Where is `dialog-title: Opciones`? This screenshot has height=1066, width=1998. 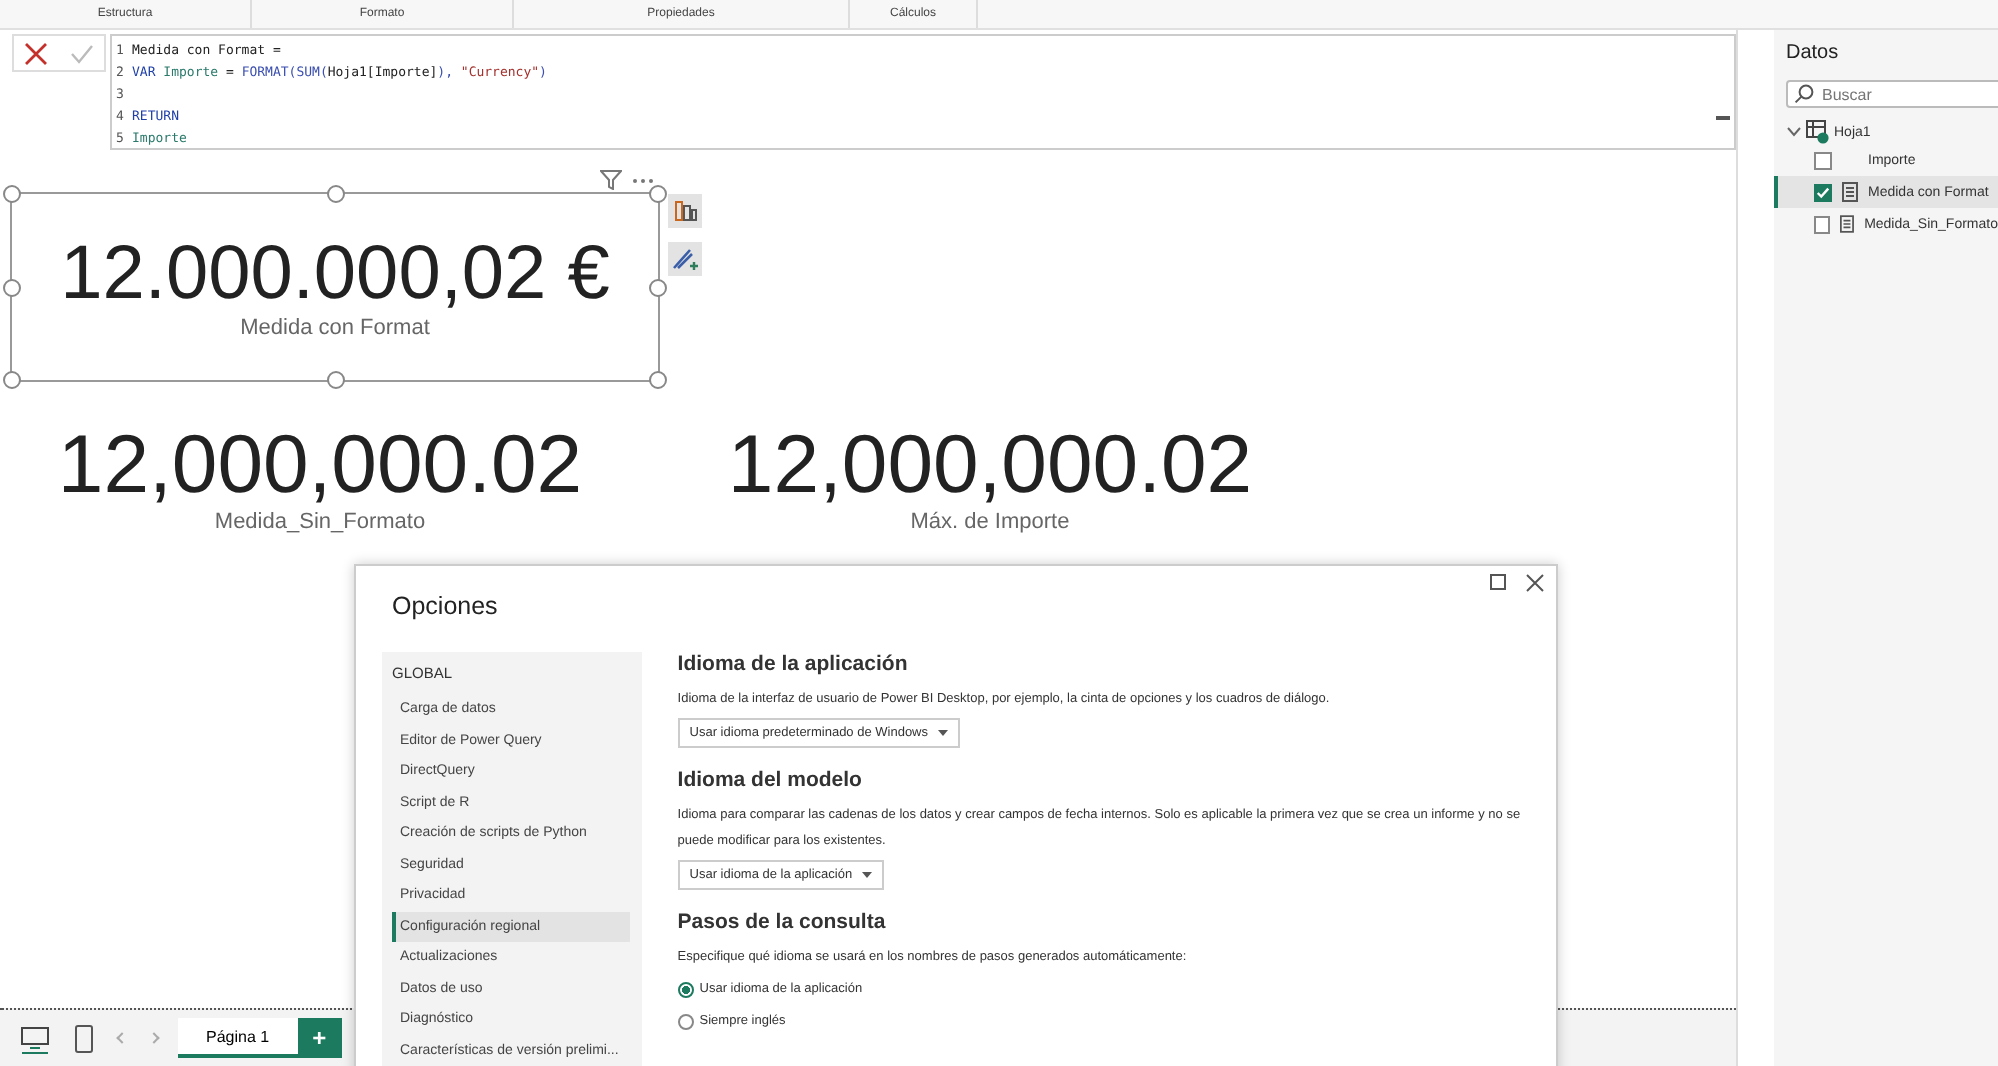 dialog-title: Opciones is located at coordinates (445, 606).